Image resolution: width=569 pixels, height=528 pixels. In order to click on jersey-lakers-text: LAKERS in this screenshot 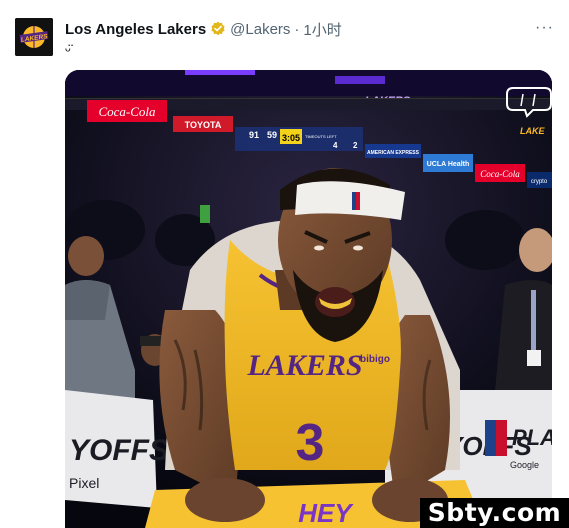, I will do `click(304, 365)`.